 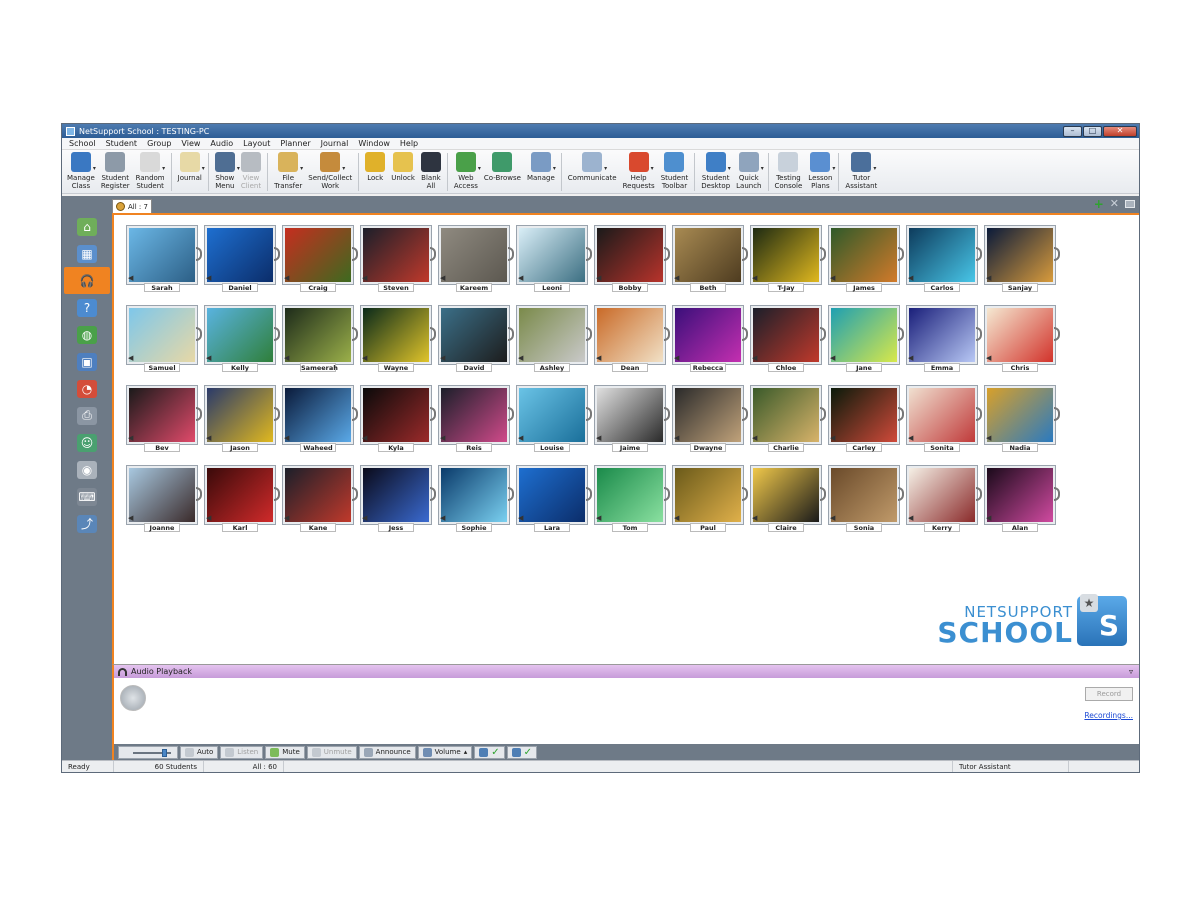 I want to click on headset-check-button: ✓, so click(x=521, y=752).